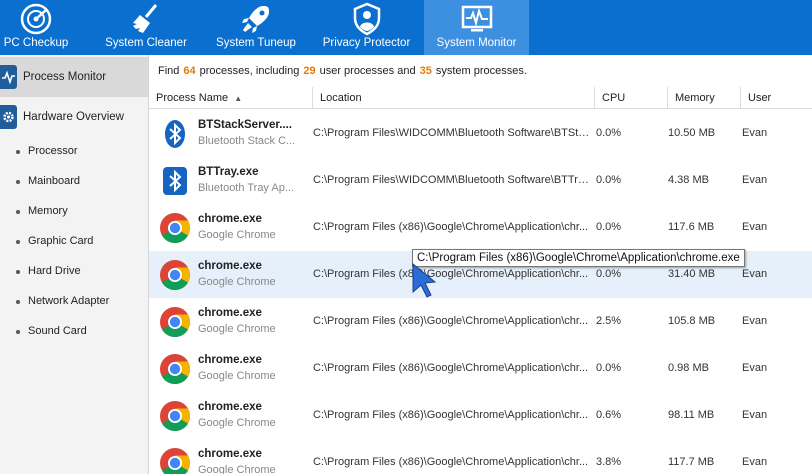 The height and width of the screenshot is (474, 812). Describe the element at coordinates (703, 98) in the screenshot. I see `column-header-memory: Memory` at that location.